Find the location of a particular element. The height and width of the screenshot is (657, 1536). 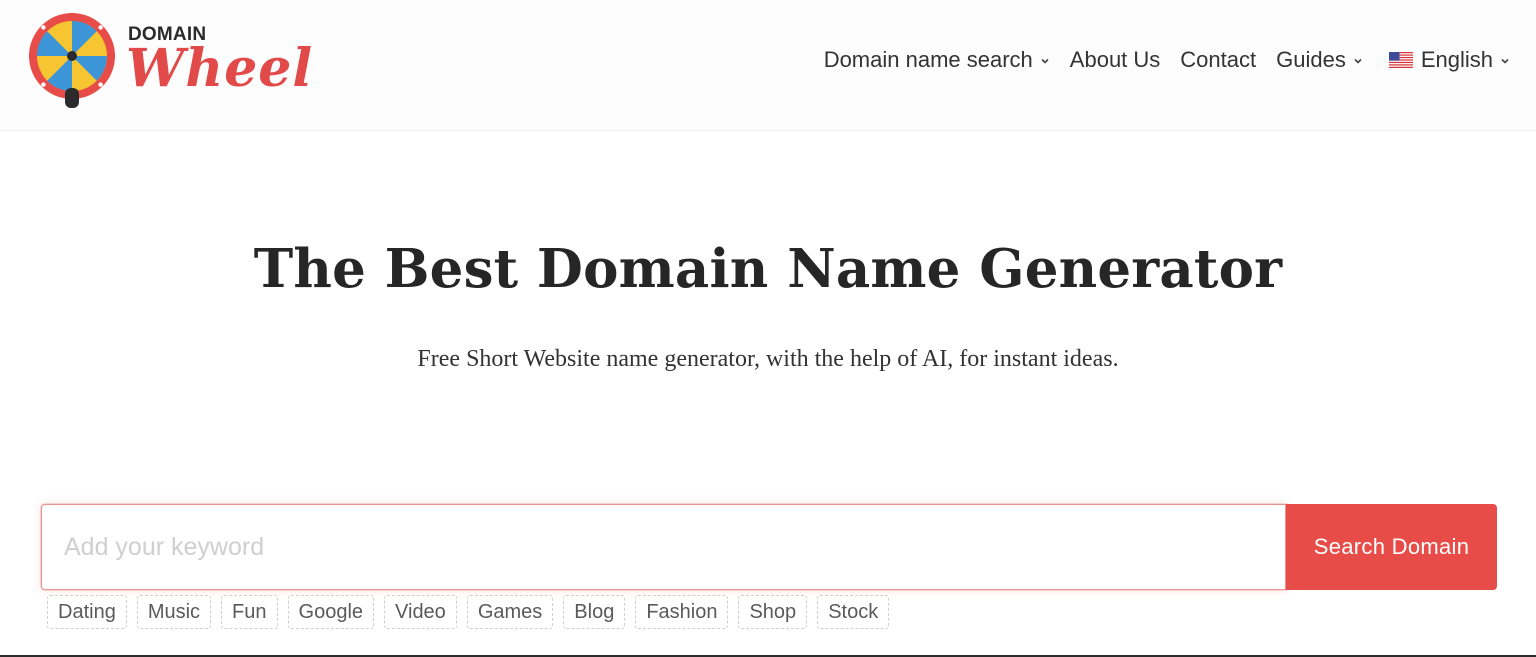

logo-main-text: Wheel is located at coordinates (220, 68).